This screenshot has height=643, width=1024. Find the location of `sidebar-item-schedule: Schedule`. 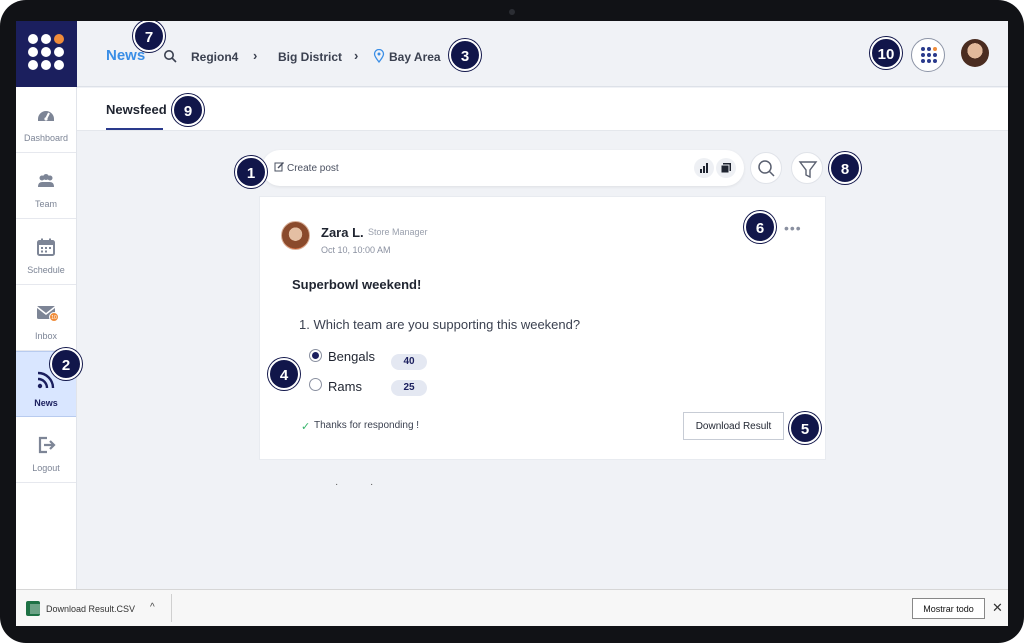

sidebar-item-schedule: Schedule is located at coordinates (46, 252).